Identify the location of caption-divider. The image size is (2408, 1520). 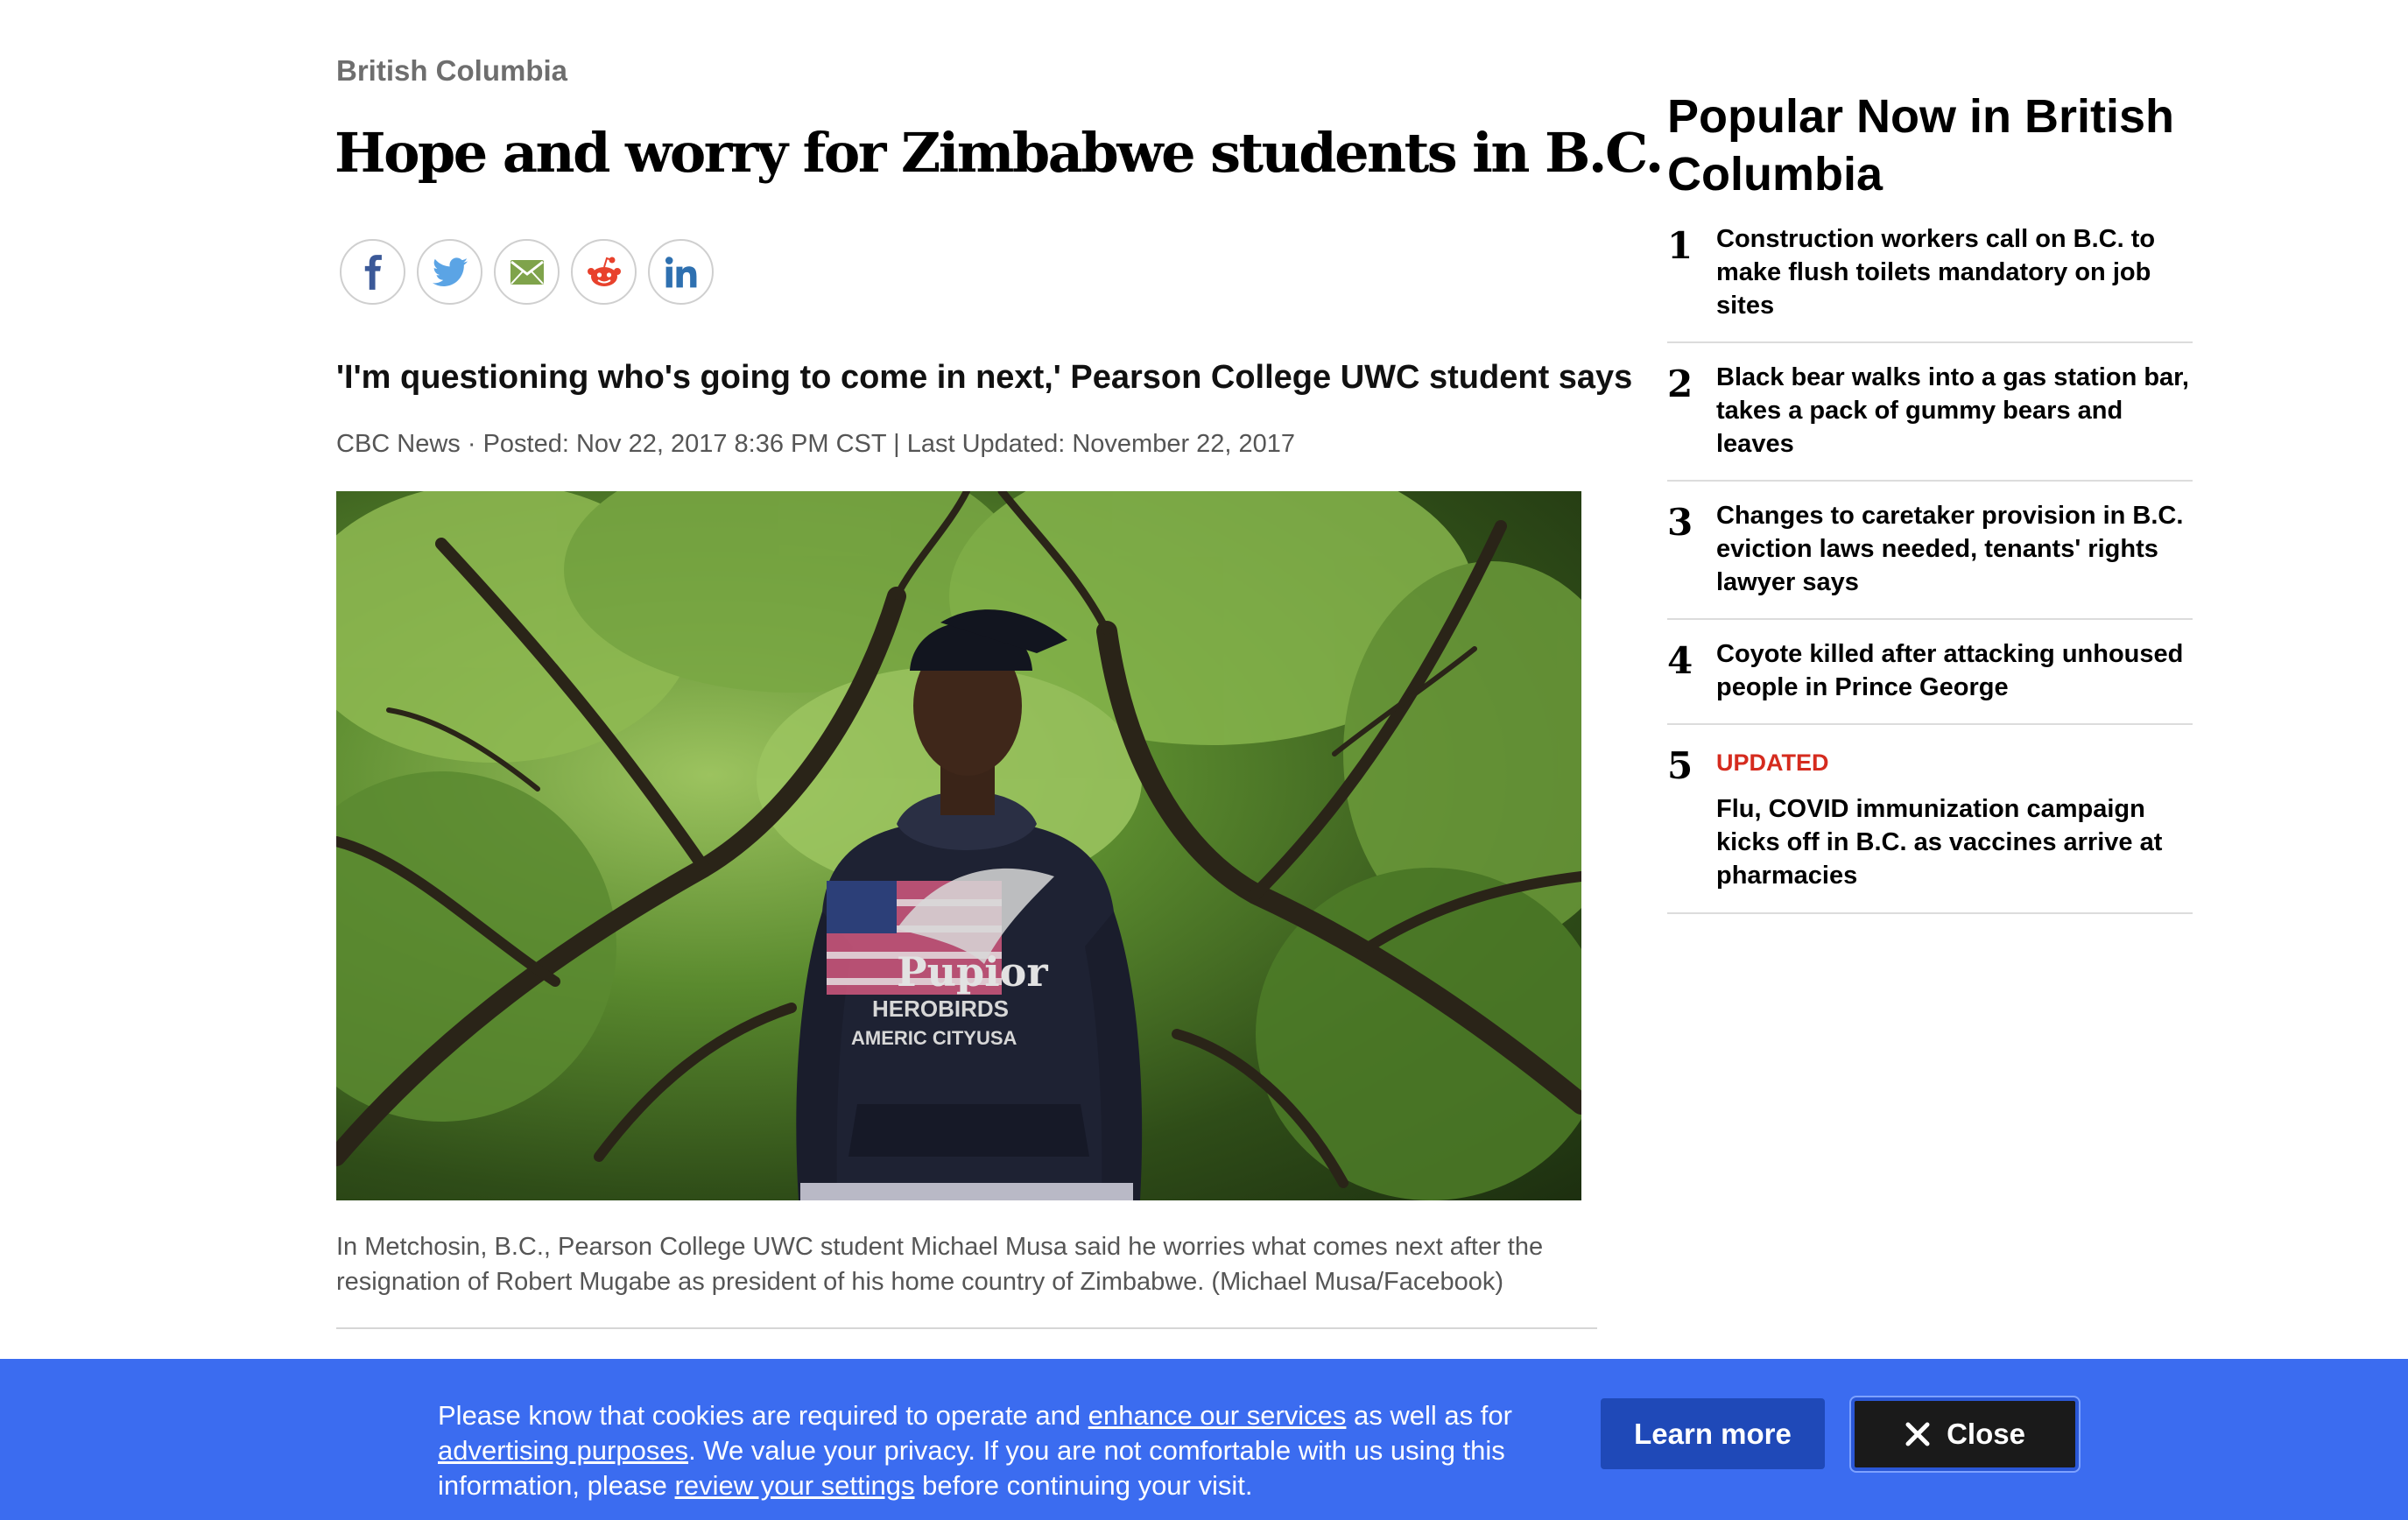
(966, 1328).